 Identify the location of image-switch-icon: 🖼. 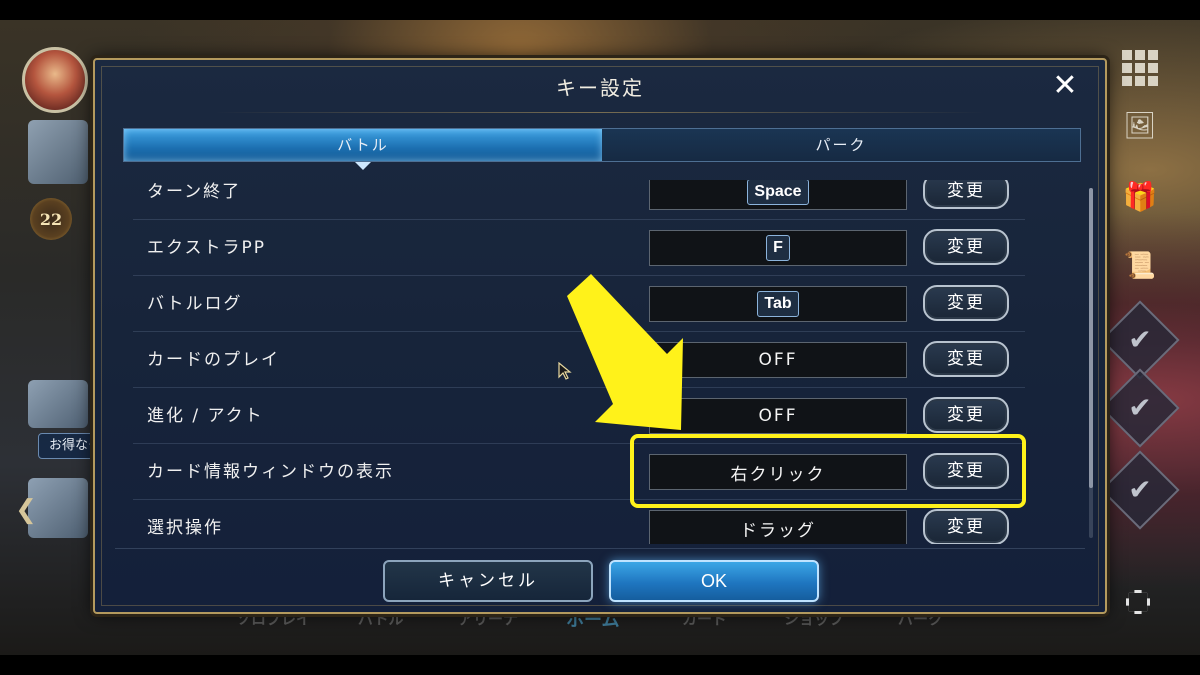
(1140, 126).